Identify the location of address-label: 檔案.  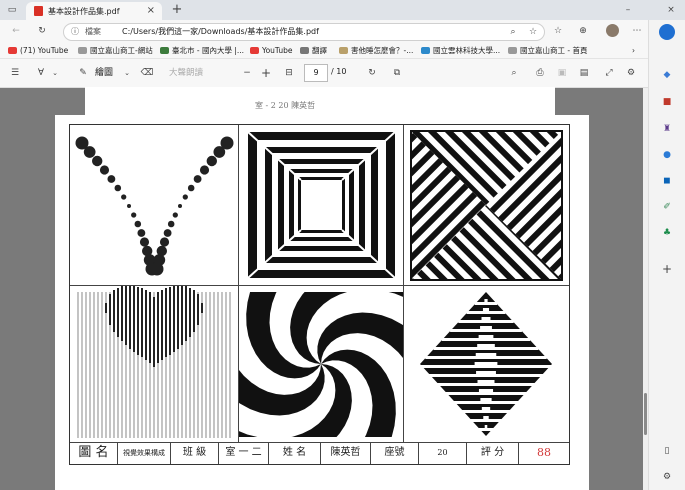
(93, 31).